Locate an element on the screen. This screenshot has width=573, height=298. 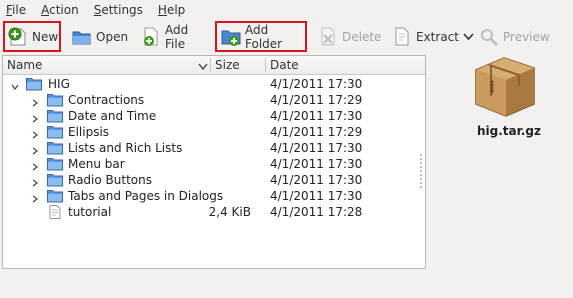
extract-button: Extract is located at coordinates (427, 36).